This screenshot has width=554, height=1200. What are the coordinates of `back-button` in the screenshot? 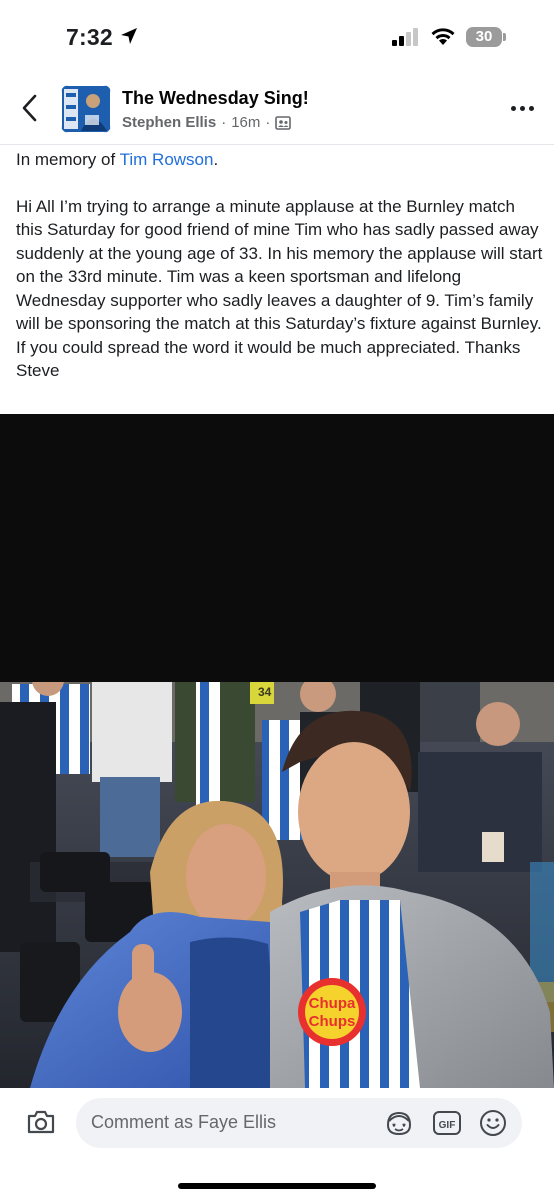 It's located at (30, 108).